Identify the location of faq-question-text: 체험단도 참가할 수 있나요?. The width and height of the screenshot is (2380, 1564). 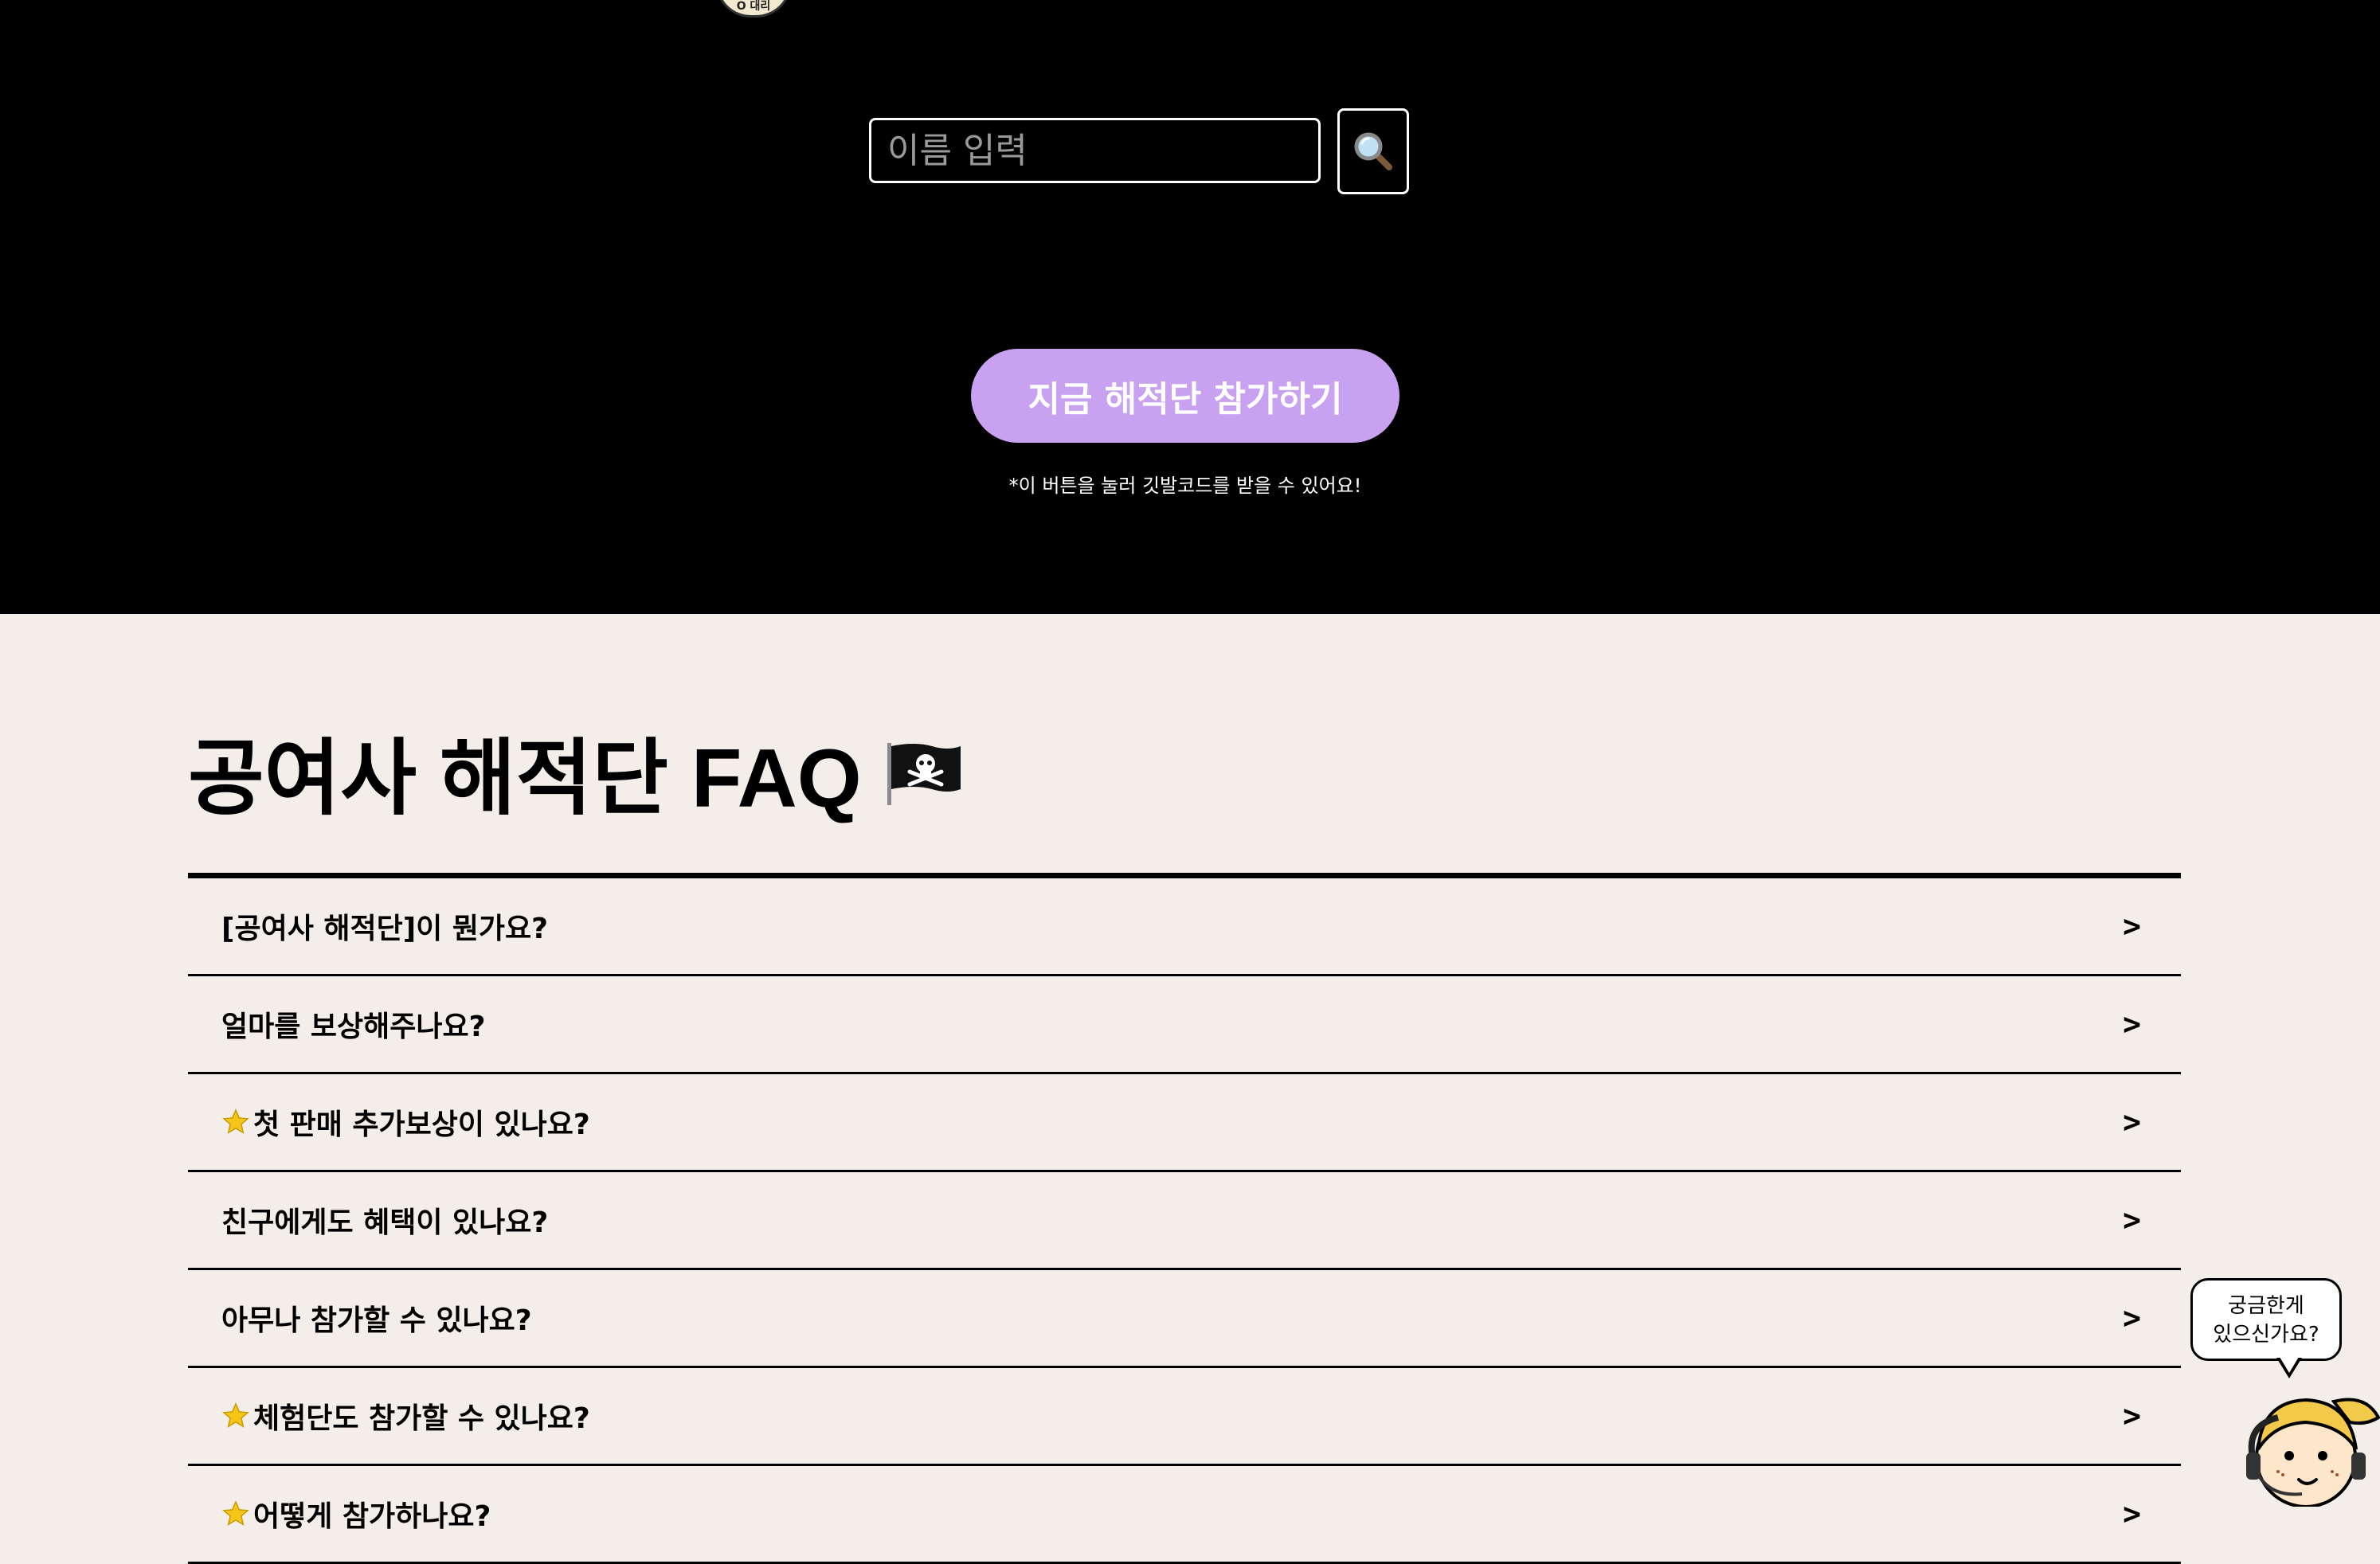
(421, 1418).